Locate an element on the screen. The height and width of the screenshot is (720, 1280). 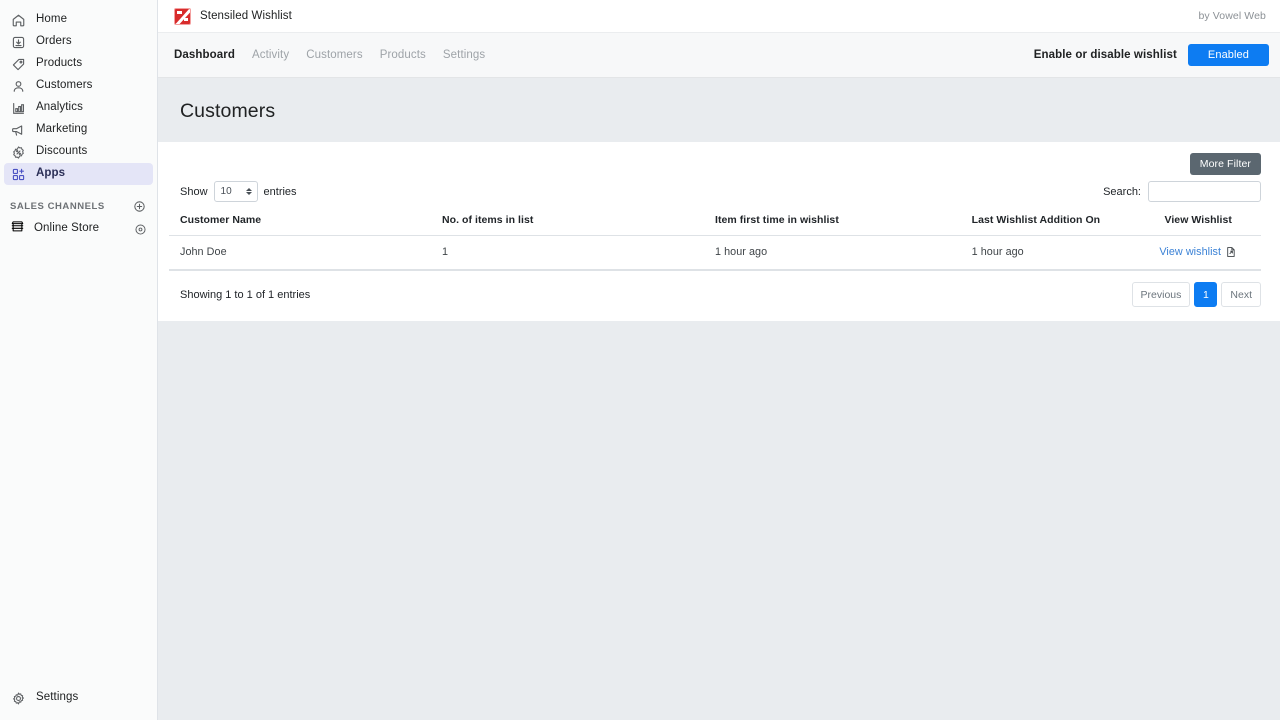
sidebar-label-marketing: Marketing is located at coordinates (62, 129).